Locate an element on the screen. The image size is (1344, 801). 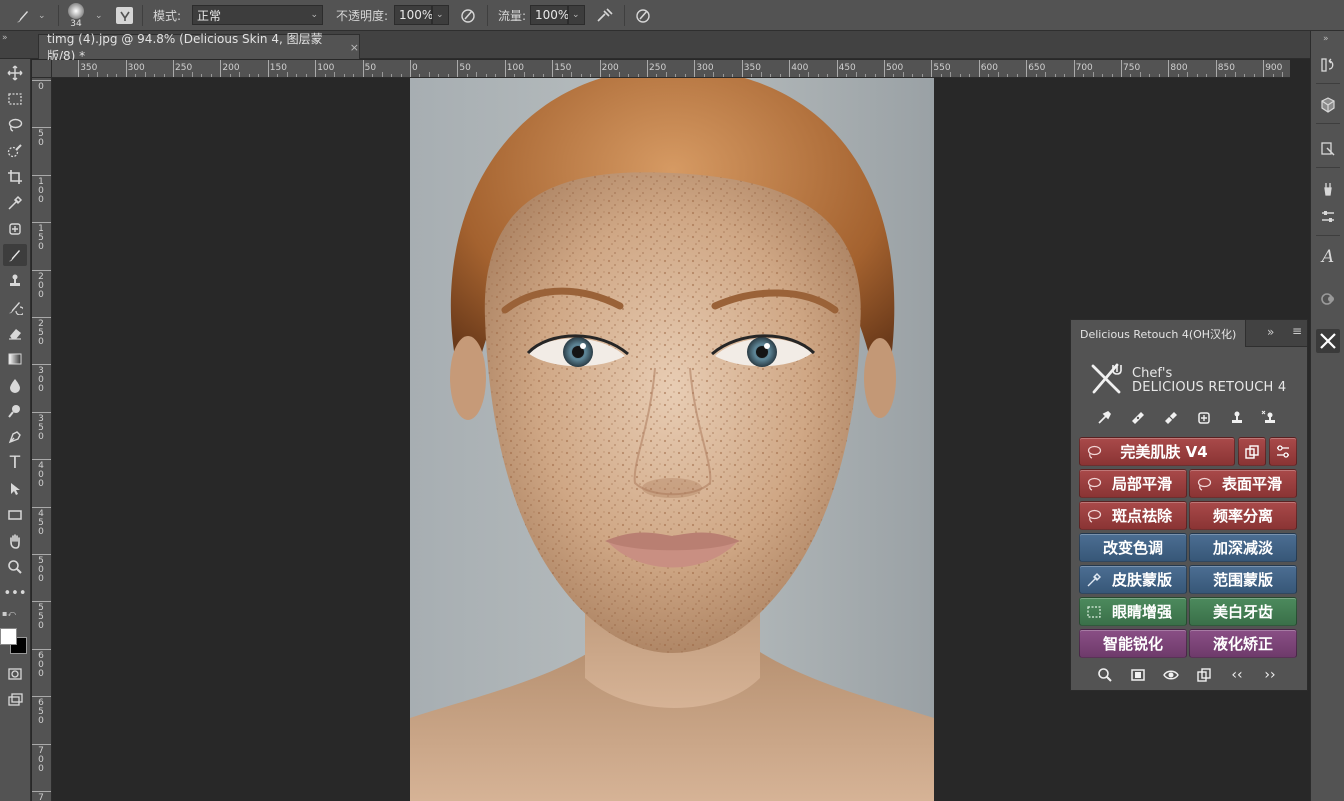
pressure-opacity-icon is located at coordinates (468, 15).